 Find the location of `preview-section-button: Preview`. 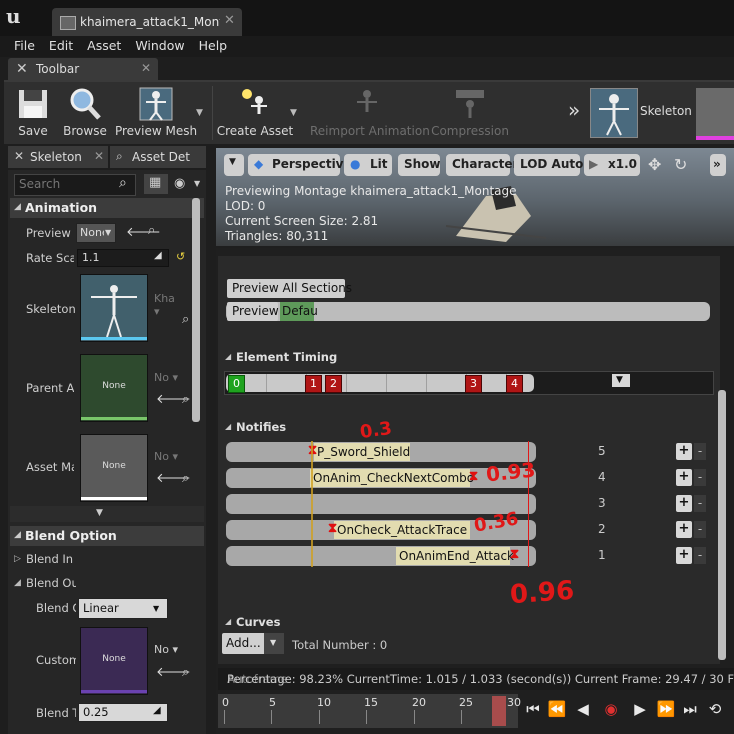

preview-section-button: Preview is located at coordinates (253, 311).